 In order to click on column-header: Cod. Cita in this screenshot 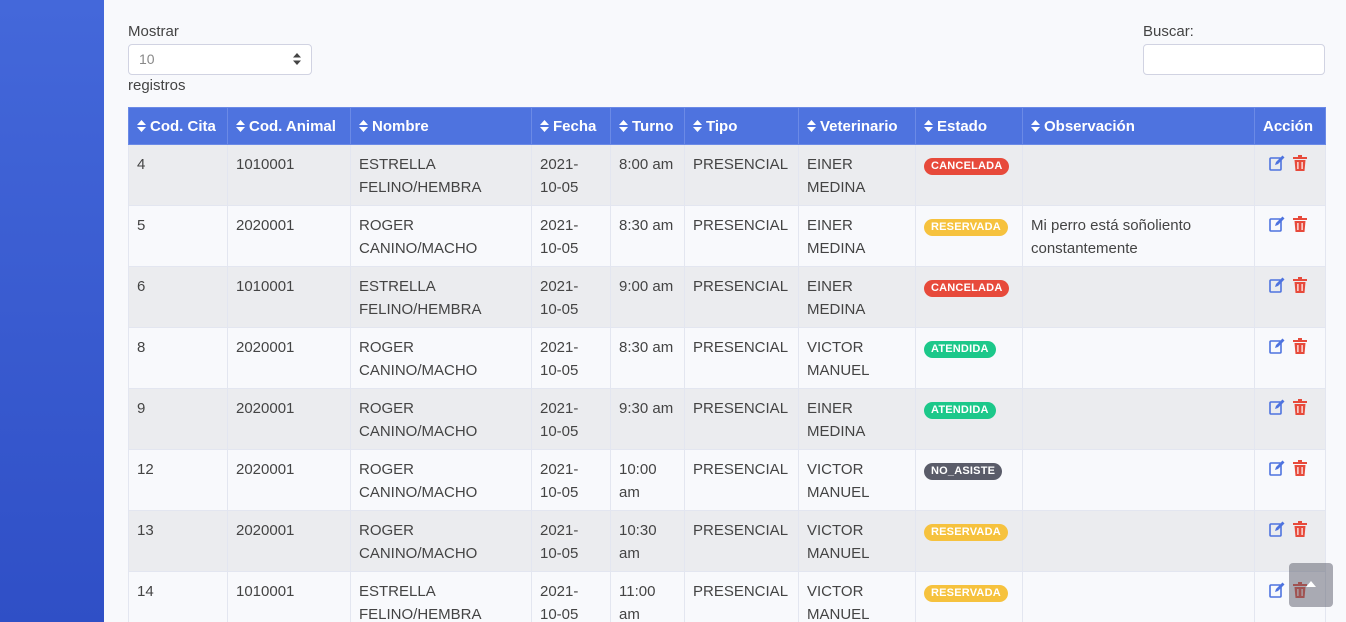, I will do `click(178, 126)`.